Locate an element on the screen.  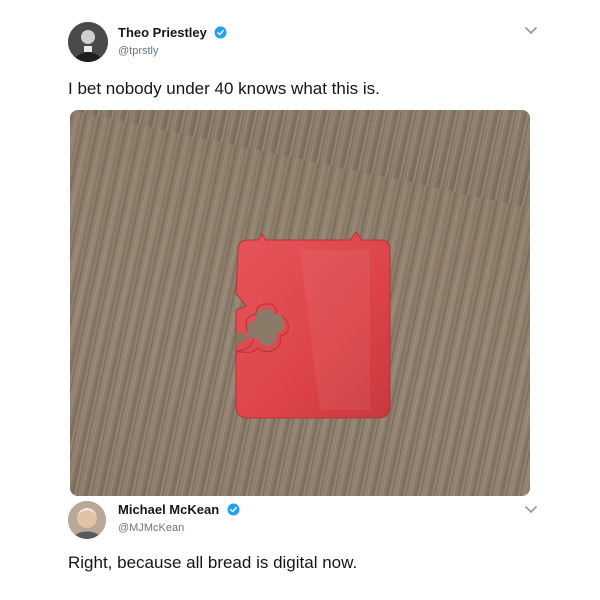
reply-author-display-name: Michael McKean is located at coordinates (168, 509).